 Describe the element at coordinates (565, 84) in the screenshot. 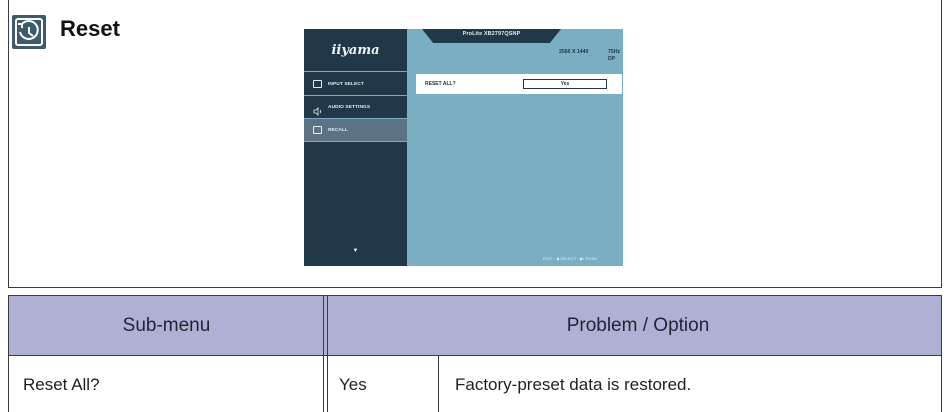

I see `osd-reset-all-value: Yes` at that location.